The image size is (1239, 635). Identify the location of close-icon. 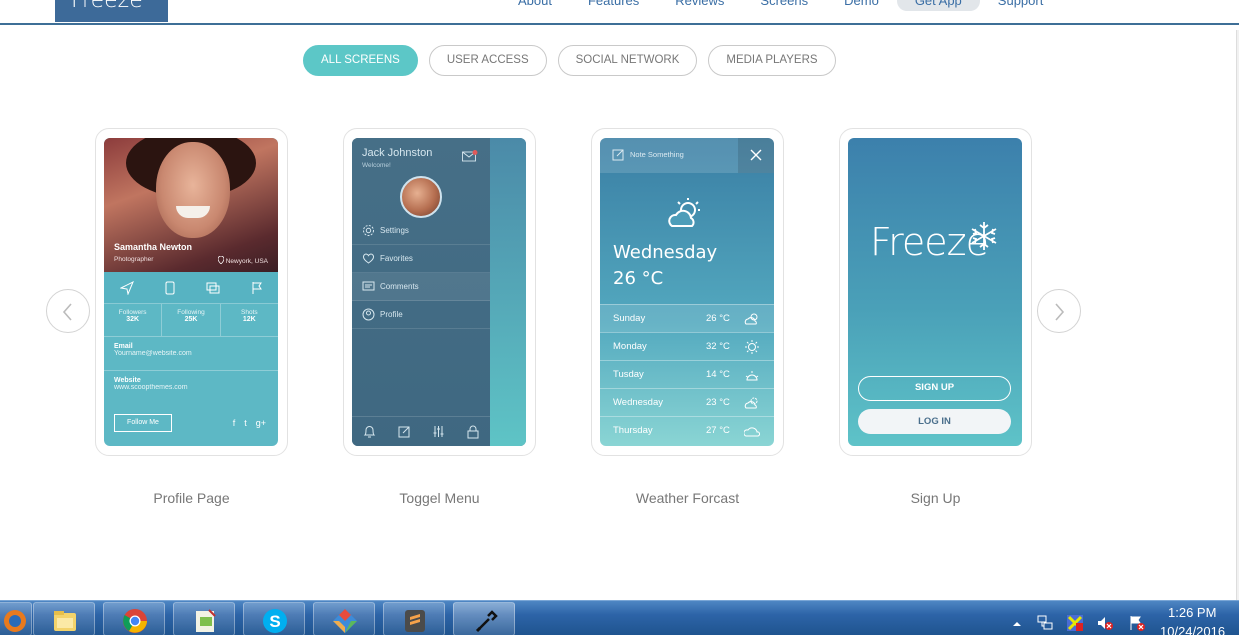
(756, 155).